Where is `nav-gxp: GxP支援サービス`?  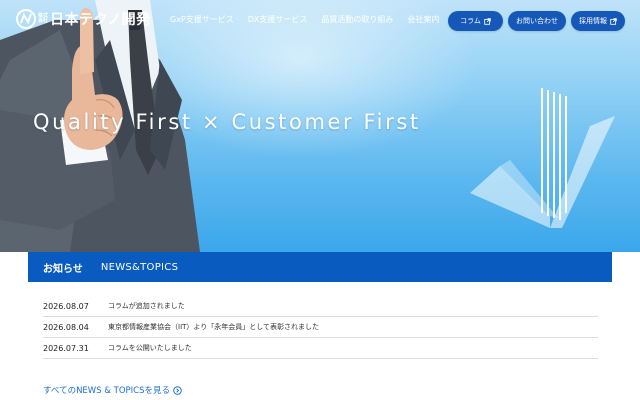 nav-gxp: GxP支援サービス is located at coordinates (202, 19).